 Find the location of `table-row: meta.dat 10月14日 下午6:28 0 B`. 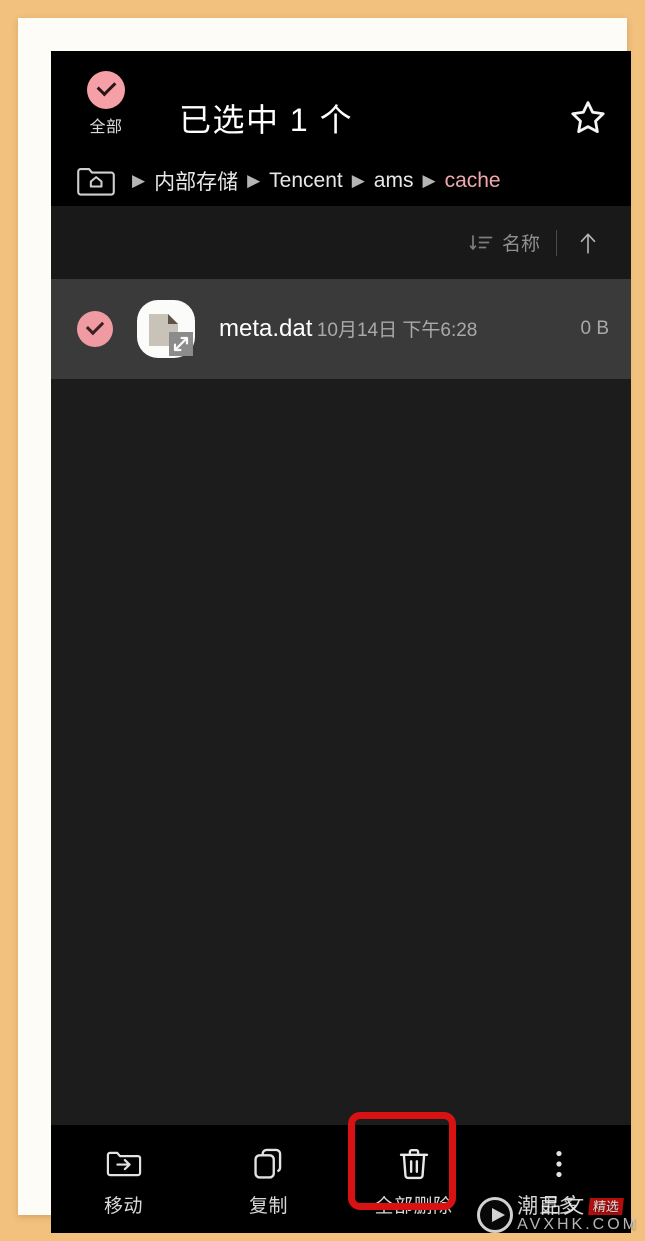

table-row: meta.dat 10月14日 下午6:28 0 B is located at coordinates (341, 329).